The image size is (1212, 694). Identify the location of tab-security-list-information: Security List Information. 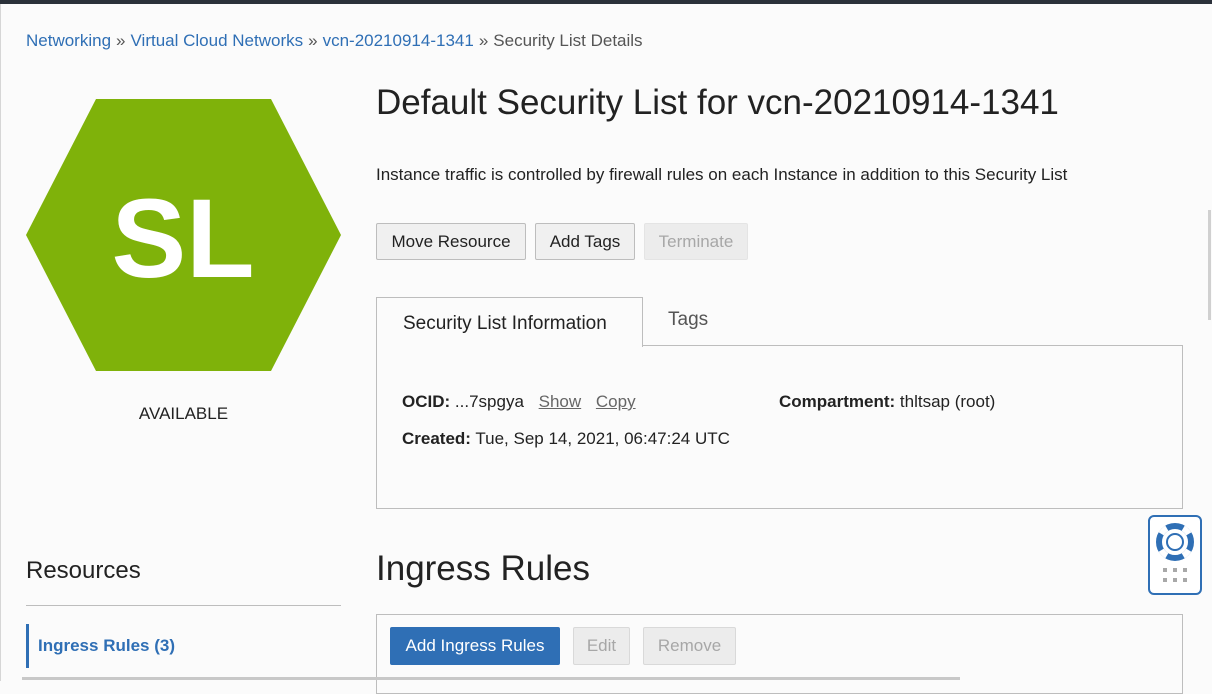
(509, 322).